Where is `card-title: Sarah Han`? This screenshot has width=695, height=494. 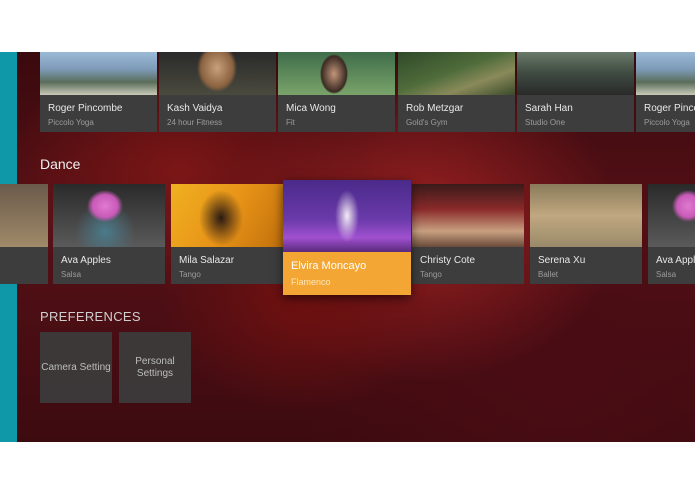 card-title: Sarah Han is located at coordinates (549, 108).